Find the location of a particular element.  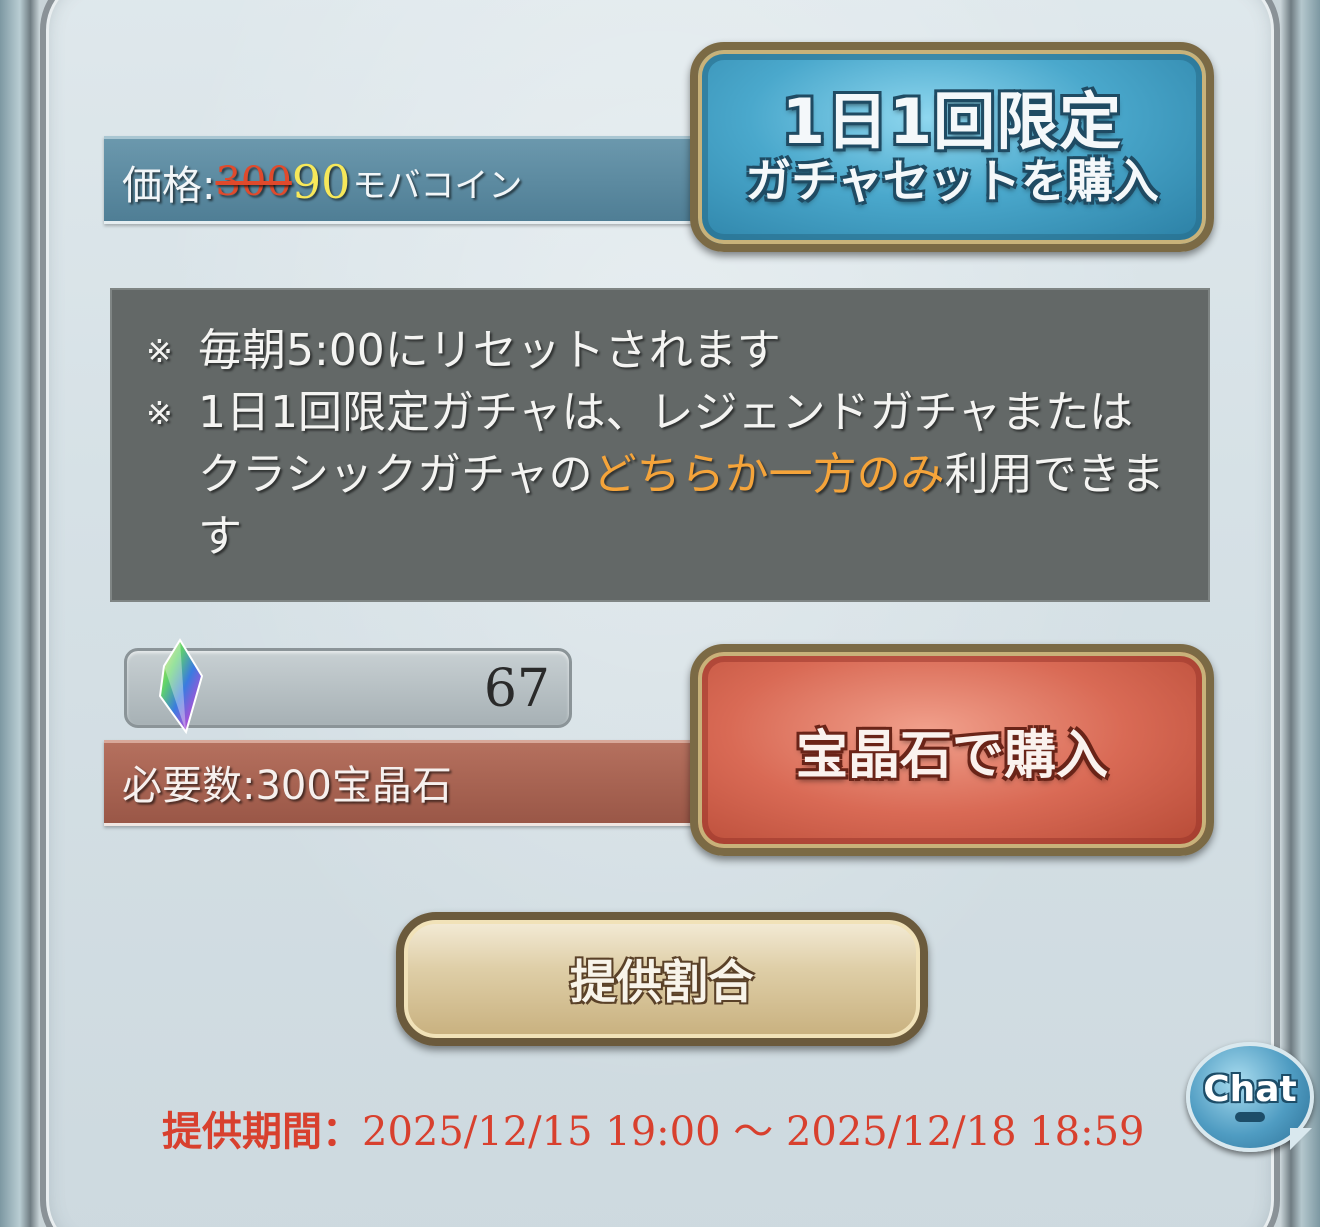

period-range: 2025/12/15 19:00 〜 2025/12/18 18:59 is located at coordinates (753, 1132).